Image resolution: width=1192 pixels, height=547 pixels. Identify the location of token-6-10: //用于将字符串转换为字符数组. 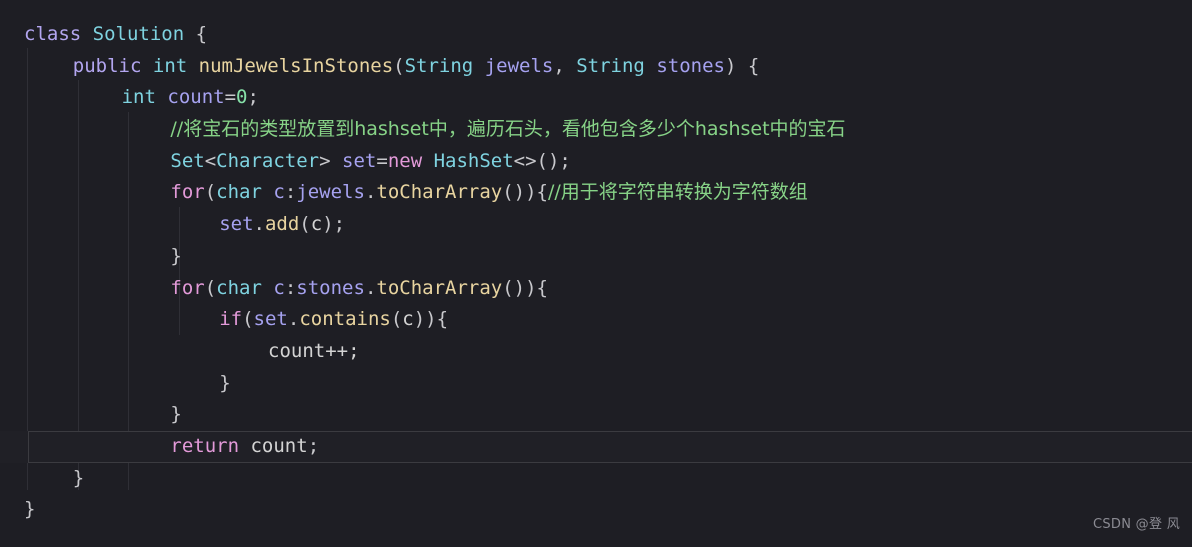
(678, 192).